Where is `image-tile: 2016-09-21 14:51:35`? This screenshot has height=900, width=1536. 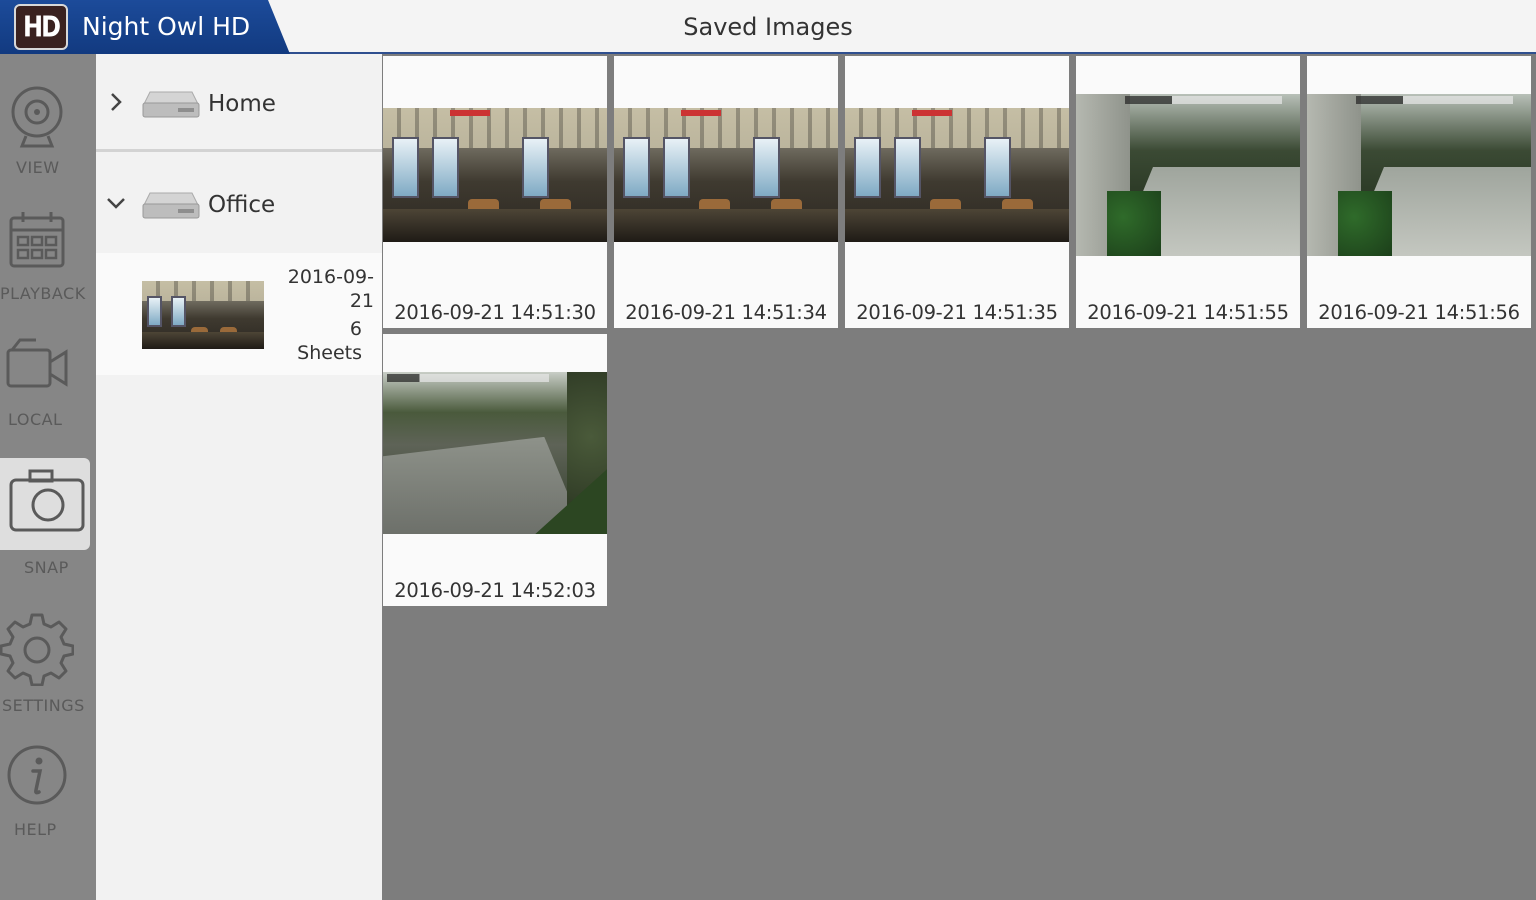
image-tile: 2016-09-21 14:51:35 is located at coordinates (957, 192).